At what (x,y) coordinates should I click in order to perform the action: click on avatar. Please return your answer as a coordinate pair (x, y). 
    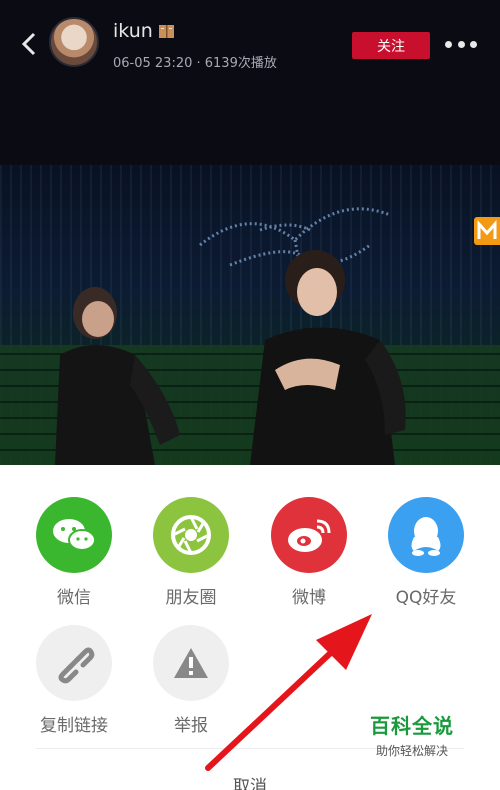
    Looking at the image, I should click on (74, 42).